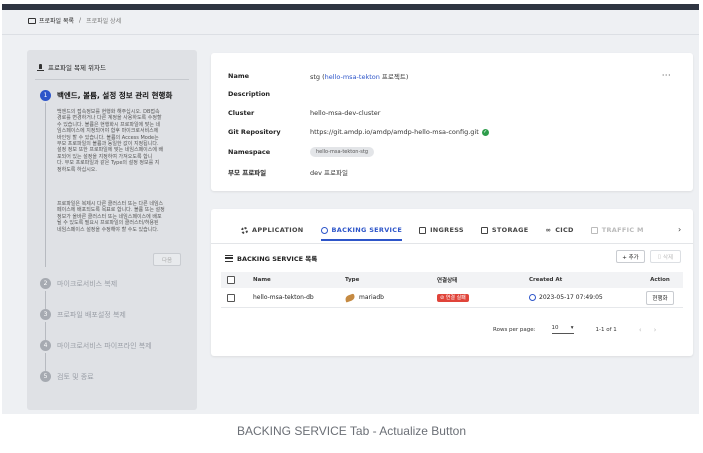 The width and height of the screenshot is (703, 453). What do you see at coordinates (45, 376) in the screenshot?
I see `step-number: 5` at bounding box center [45, 376].